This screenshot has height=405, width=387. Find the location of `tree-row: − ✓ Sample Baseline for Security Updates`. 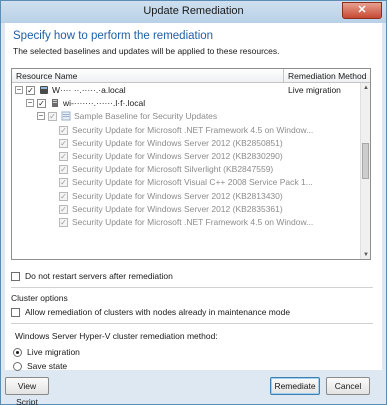

tree-row: − ✓ Sample Baseline for Security Updates is located at coordinates (186, 116).